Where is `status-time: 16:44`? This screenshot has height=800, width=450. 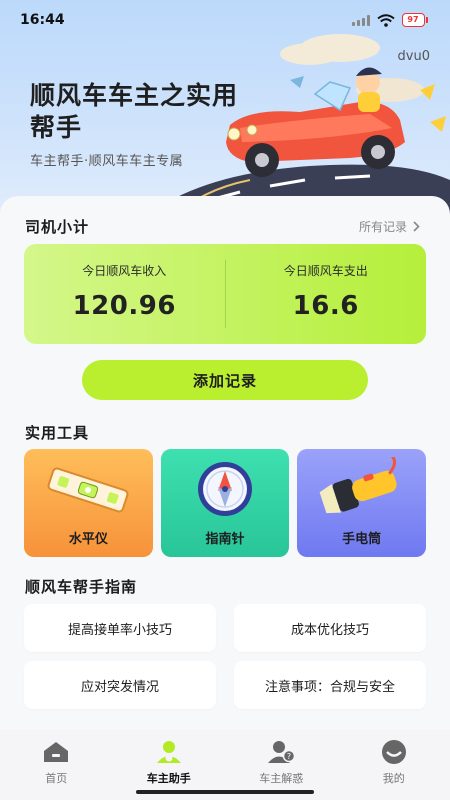
status-time: 16:44 is located at coordinates (42, 20).